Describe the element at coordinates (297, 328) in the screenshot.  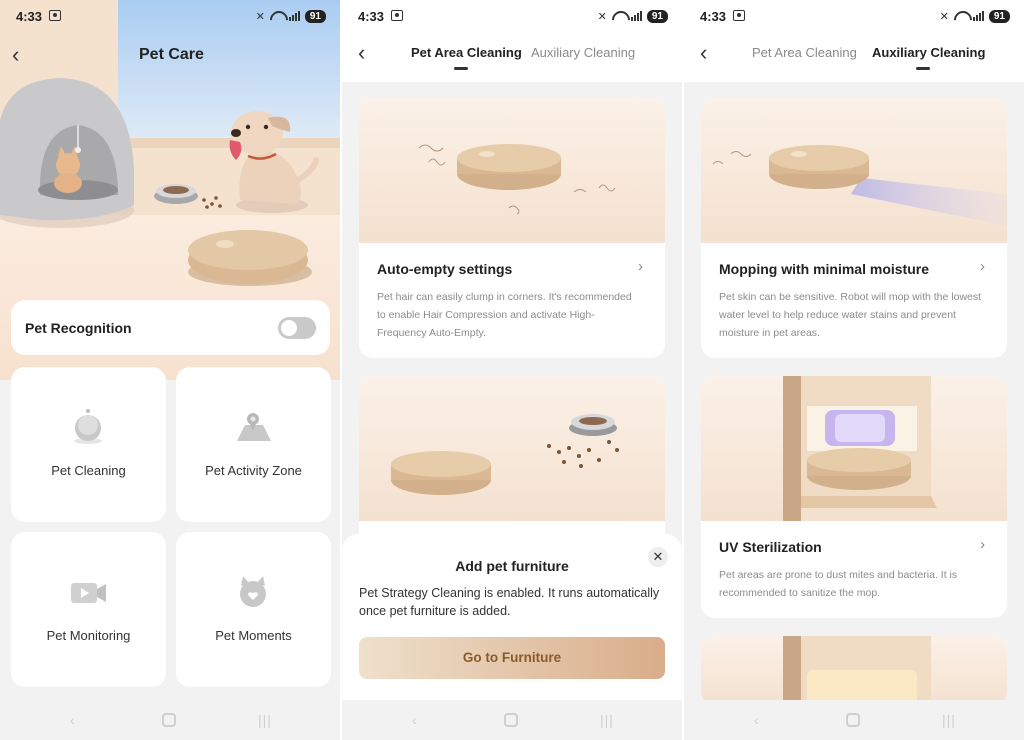
I see `pet-recognition-toggle` at that location.